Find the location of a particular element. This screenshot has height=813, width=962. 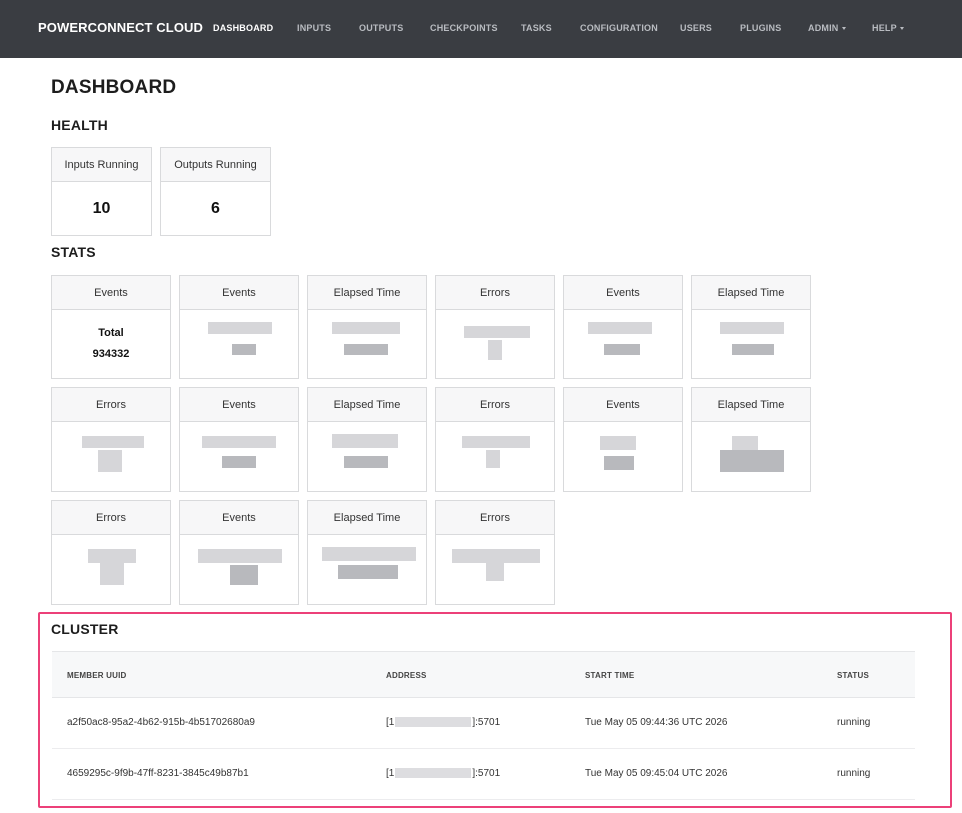

nav-admin-dropdown: ADMIN is located at coordinates (827, 28).